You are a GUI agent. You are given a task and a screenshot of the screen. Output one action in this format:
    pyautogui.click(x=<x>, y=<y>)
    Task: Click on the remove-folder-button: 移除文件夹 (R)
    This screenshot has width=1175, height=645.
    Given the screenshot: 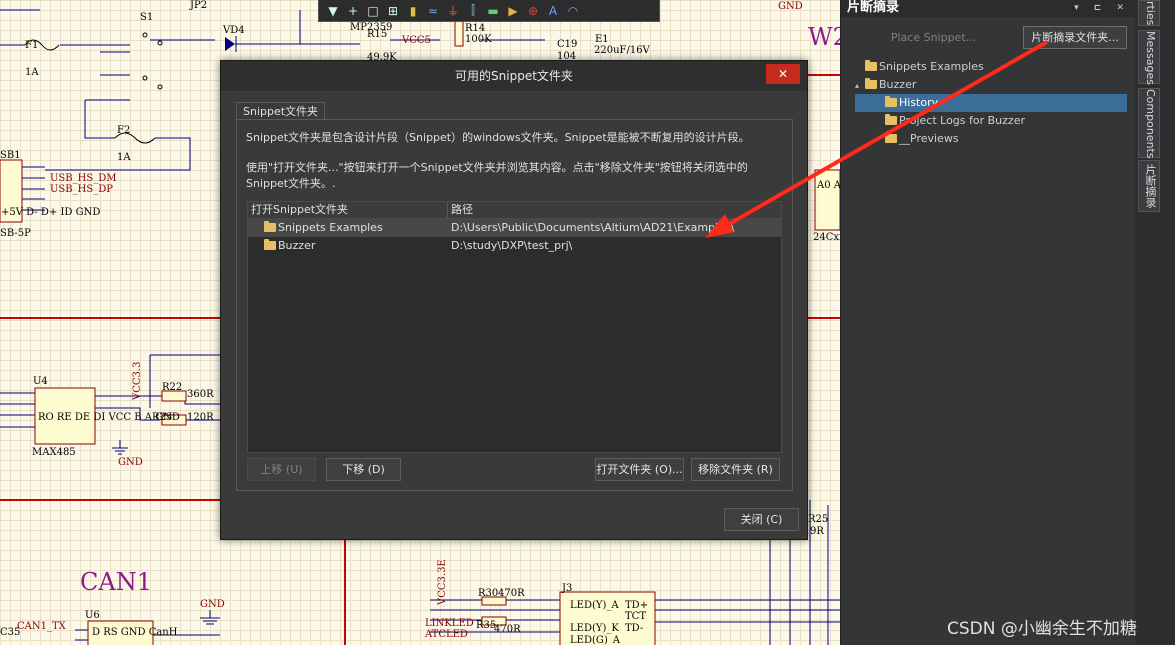 What is the action you would take?
    pyautogui.click(x=735, y=469)
    